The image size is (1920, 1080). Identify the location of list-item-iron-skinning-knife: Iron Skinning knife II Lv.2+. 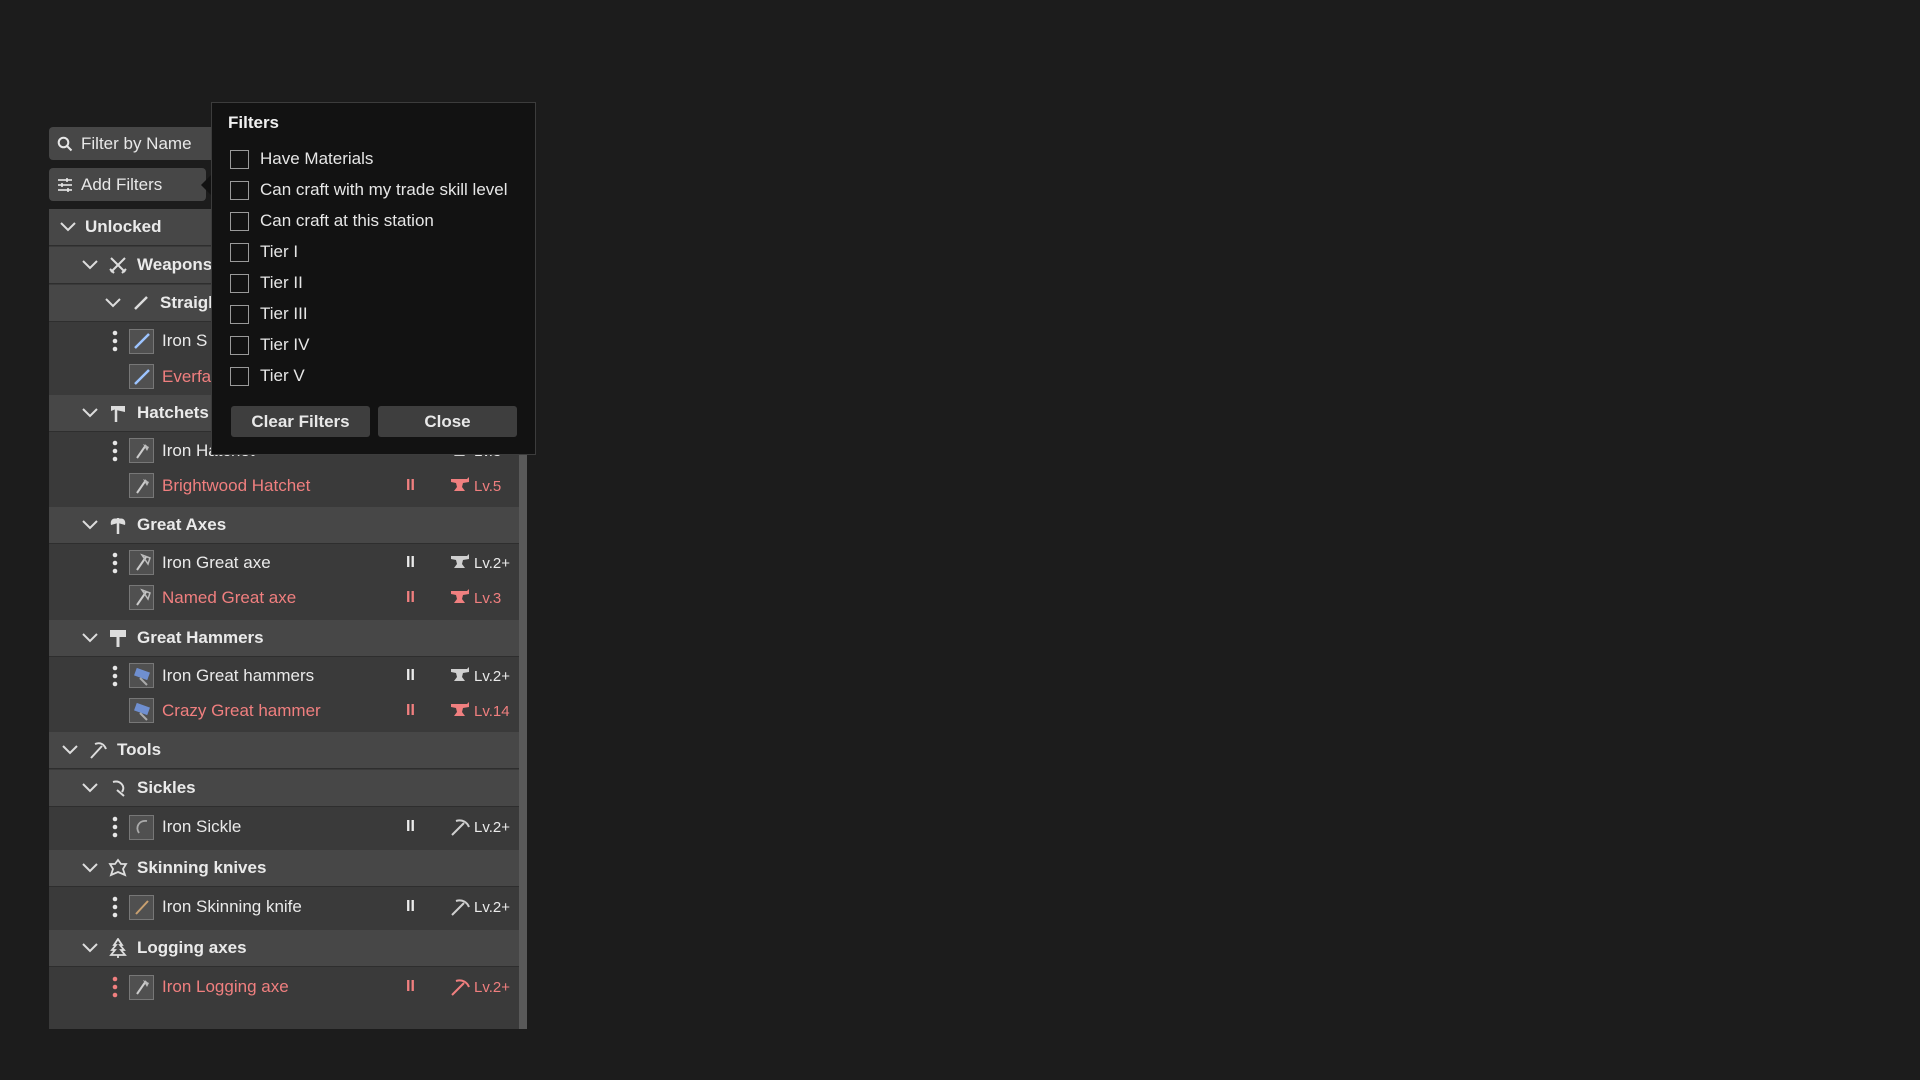
(284, 907).